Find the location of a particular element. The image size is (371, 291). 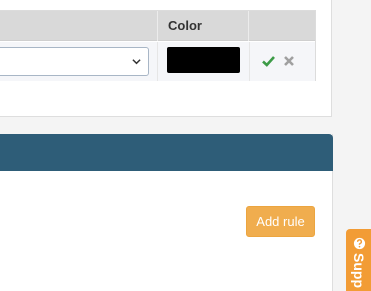

support-tab: Supp is located at coordinates (358, 260).